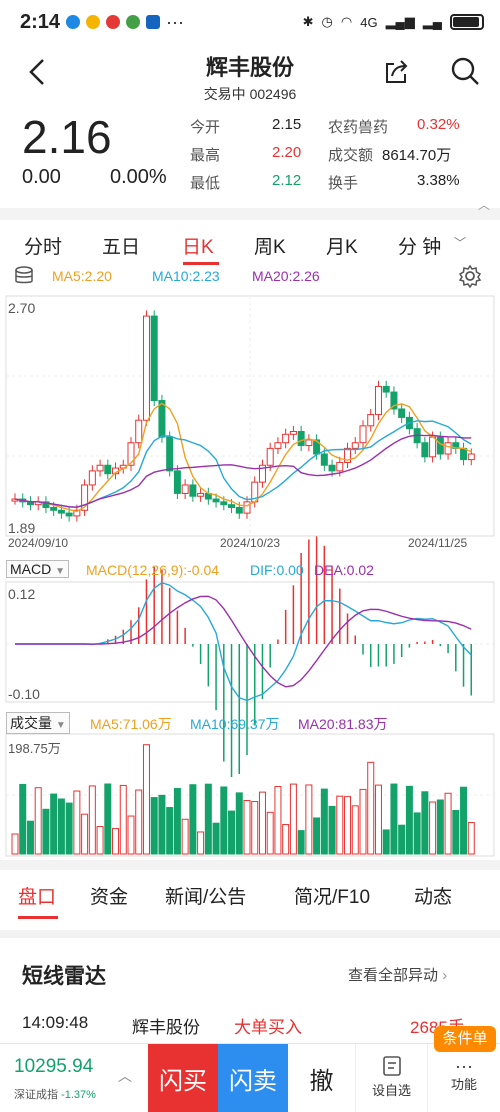  What do you see at coordinates (460, 242) in the screenshot?
I see `chevron-down-icon: ﹀` at bounding box center [460, 242].